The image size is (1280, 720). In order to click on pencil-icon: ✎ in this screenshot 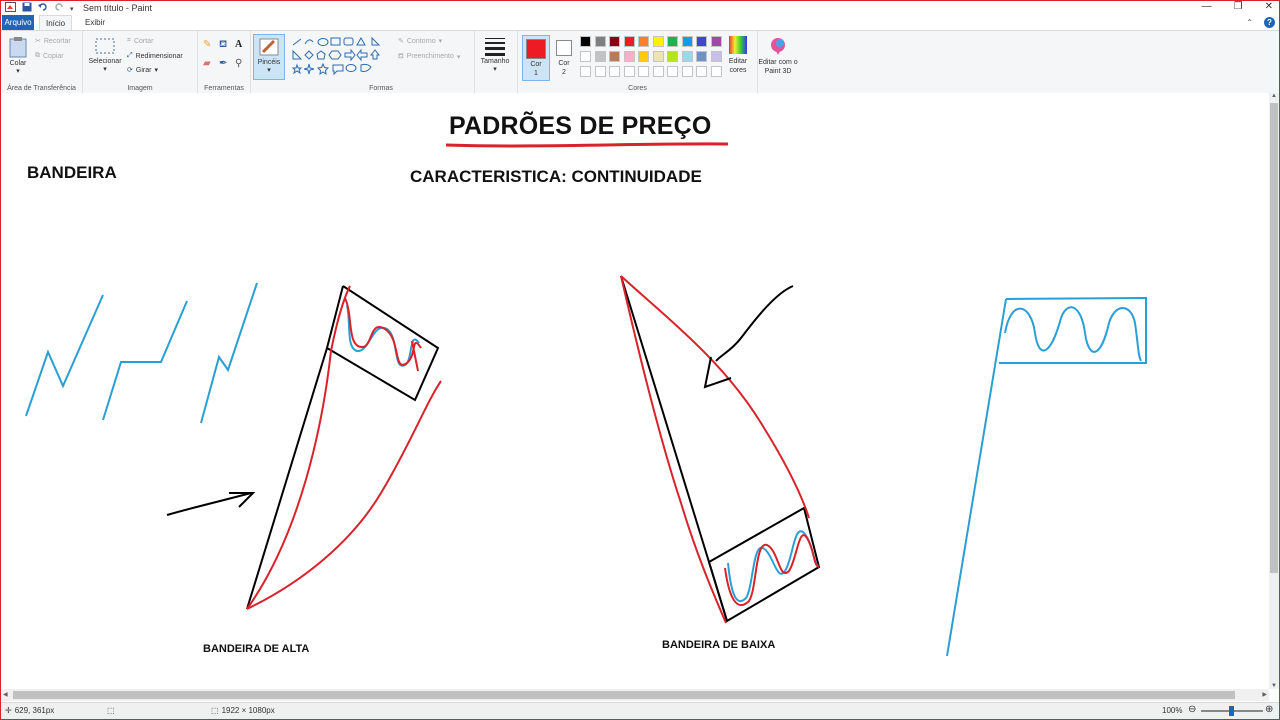, I will do `click(211, 45)`.